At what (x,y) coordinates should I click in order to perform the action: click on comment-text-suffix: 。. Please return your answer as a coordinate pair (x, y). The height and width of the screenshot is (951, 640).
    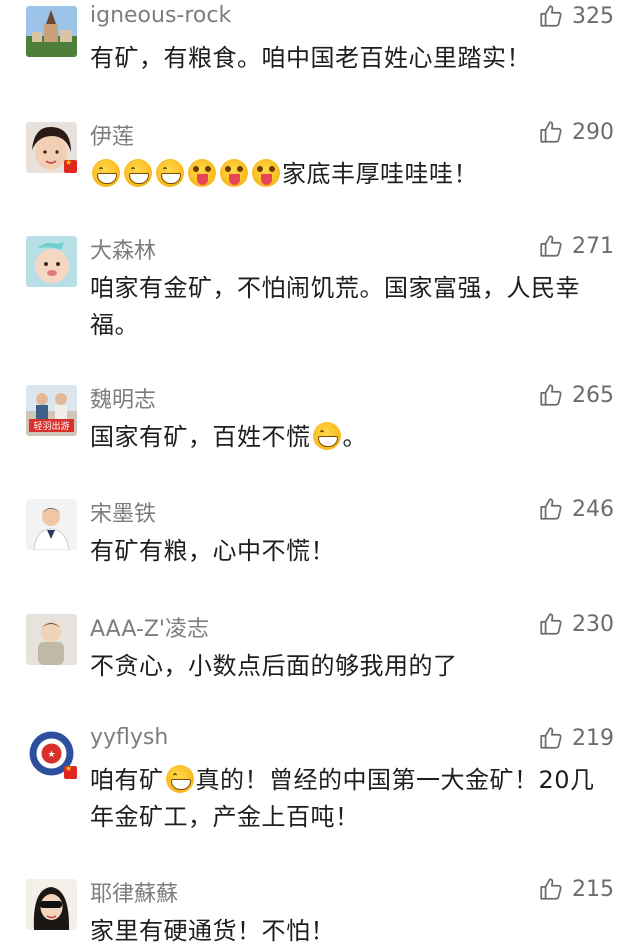
    Looking at the image, I should click on (354, 437).